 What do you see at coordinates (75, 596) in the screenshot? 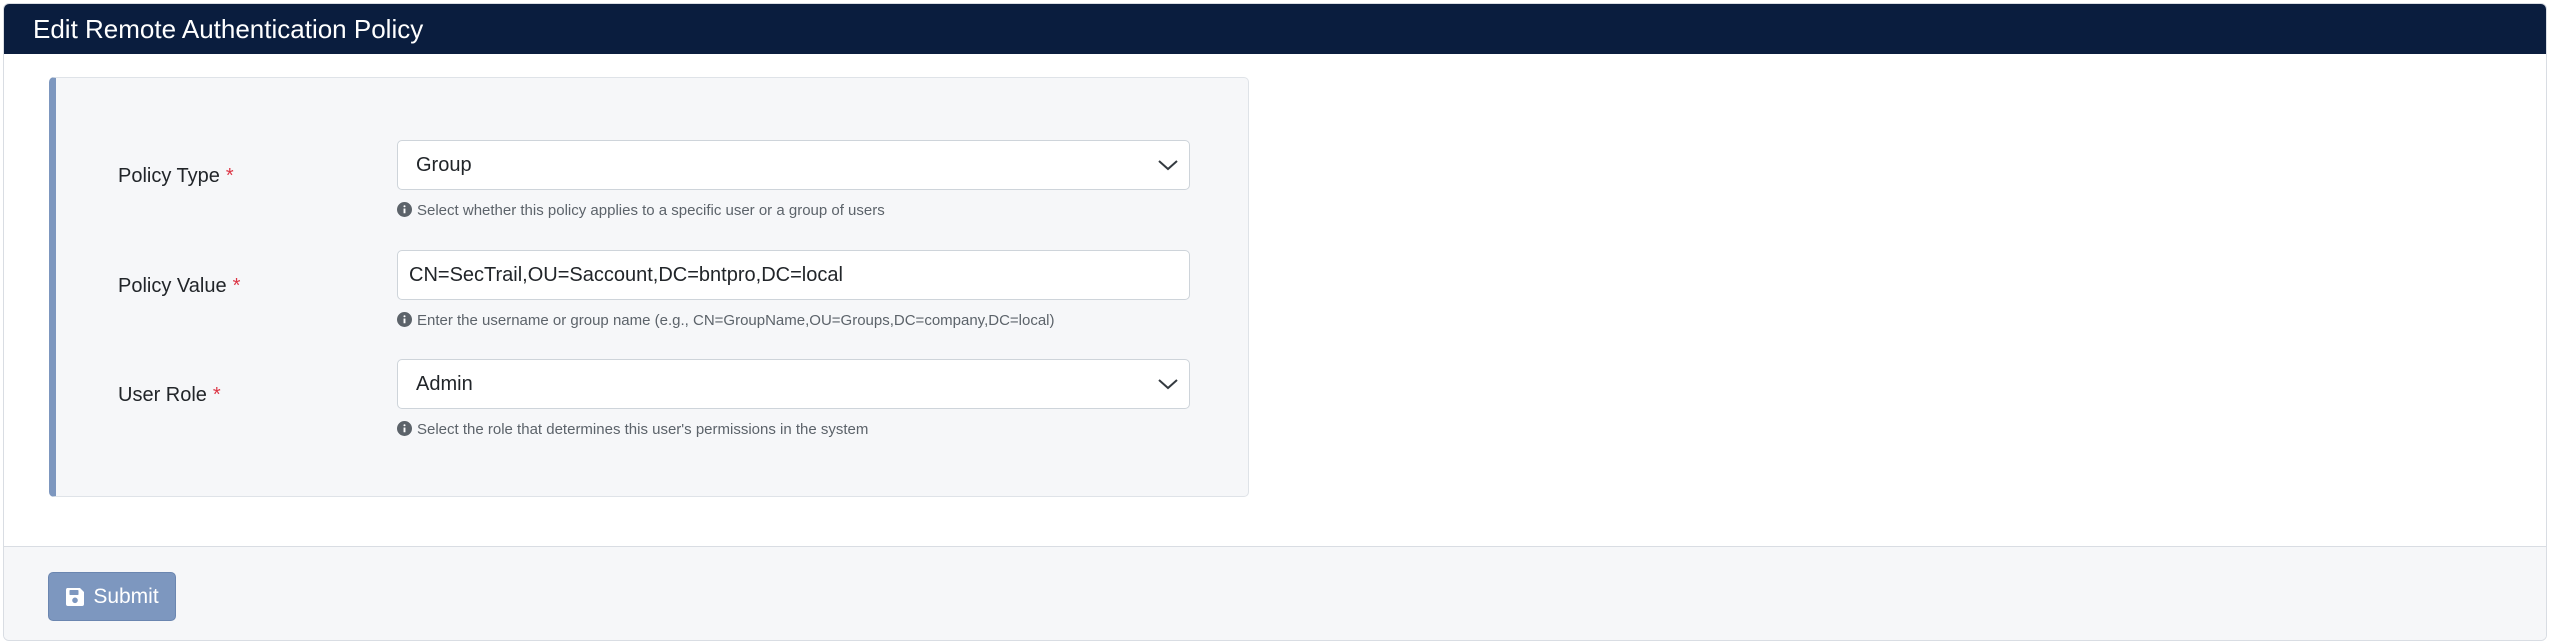
I see `floppy-disk-icon` at bounding box center [75, 596].